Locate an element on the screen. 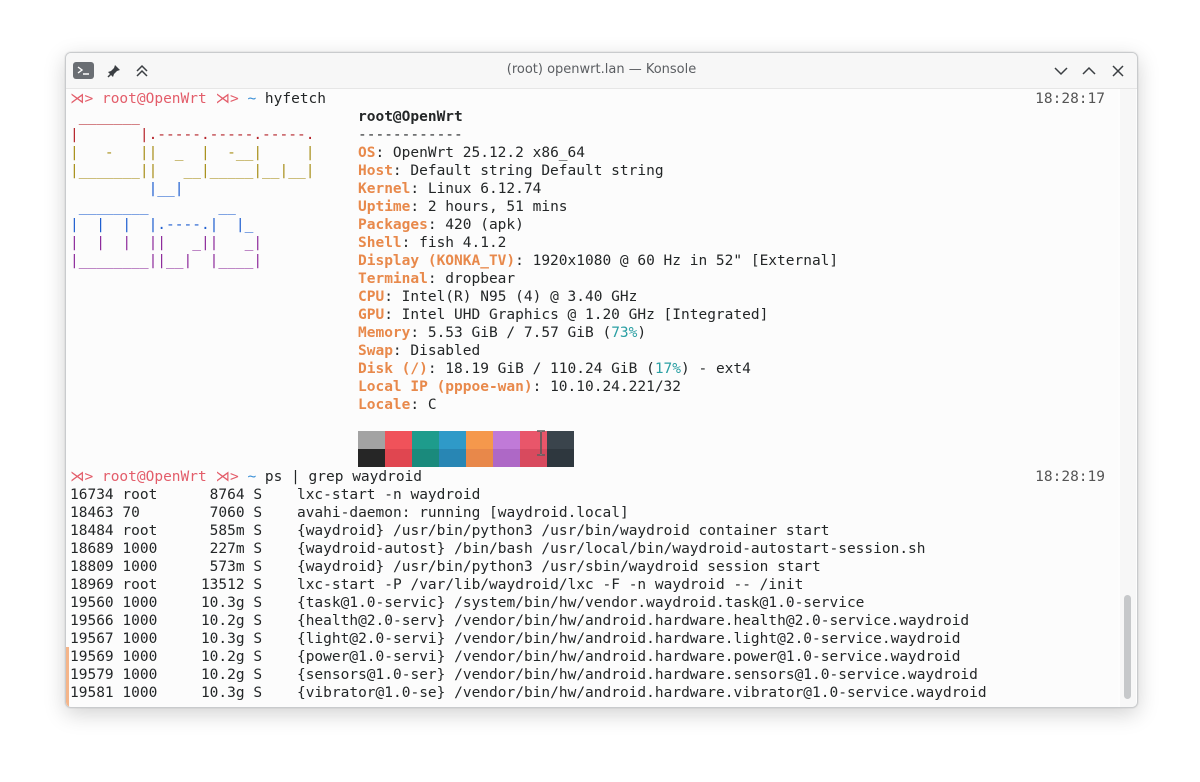  fetch-value: : fish 4.1.2 is located at coordinates (454, 243).